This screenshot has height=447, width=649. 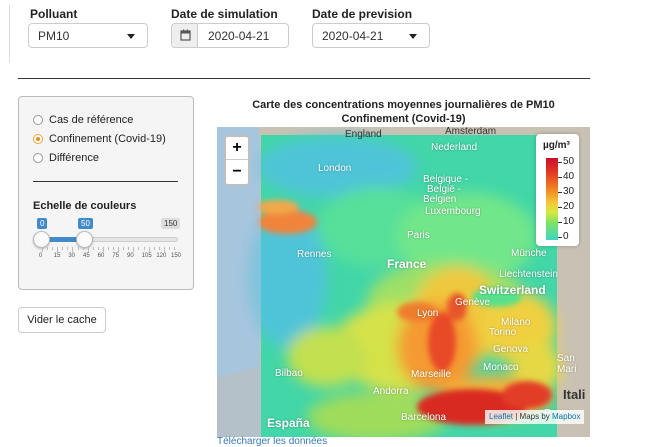 What do you see at coordinates (239, 36) in the screenshot?
I see `date-simulation-value: 2020-04-21` at bounding box center [239, 36].